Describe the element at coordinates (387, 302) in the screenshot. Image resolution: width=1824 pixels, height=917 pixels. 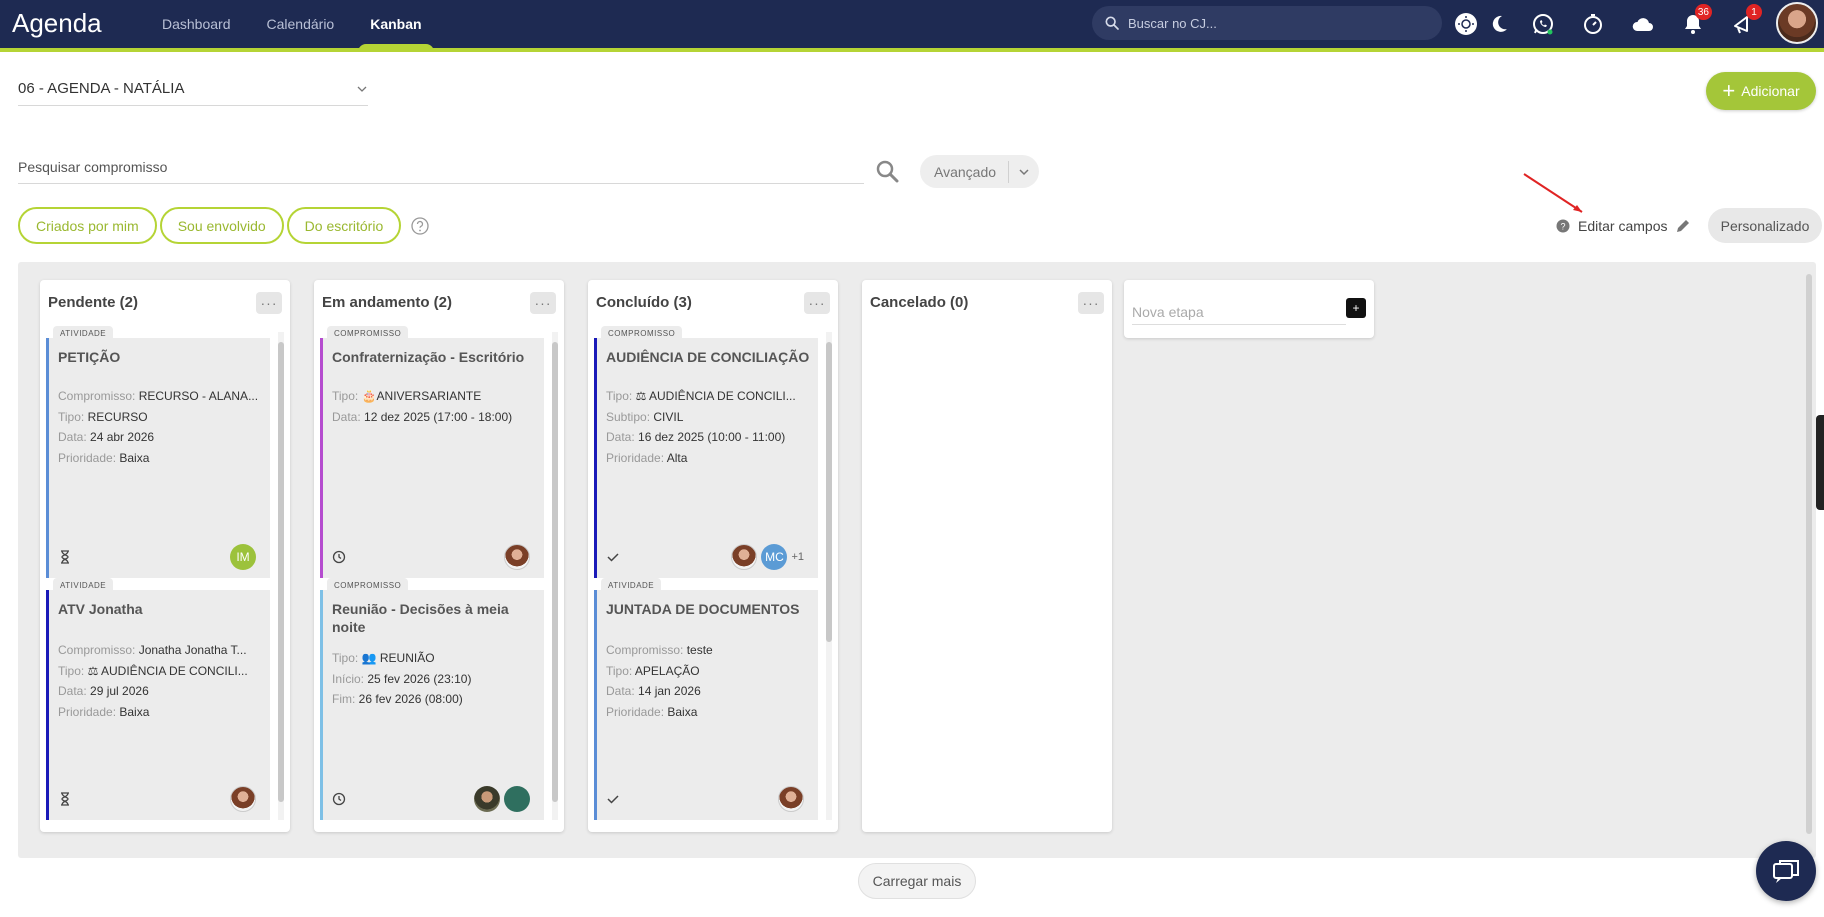
I see `column-title: Em andamento (2)` at that location.